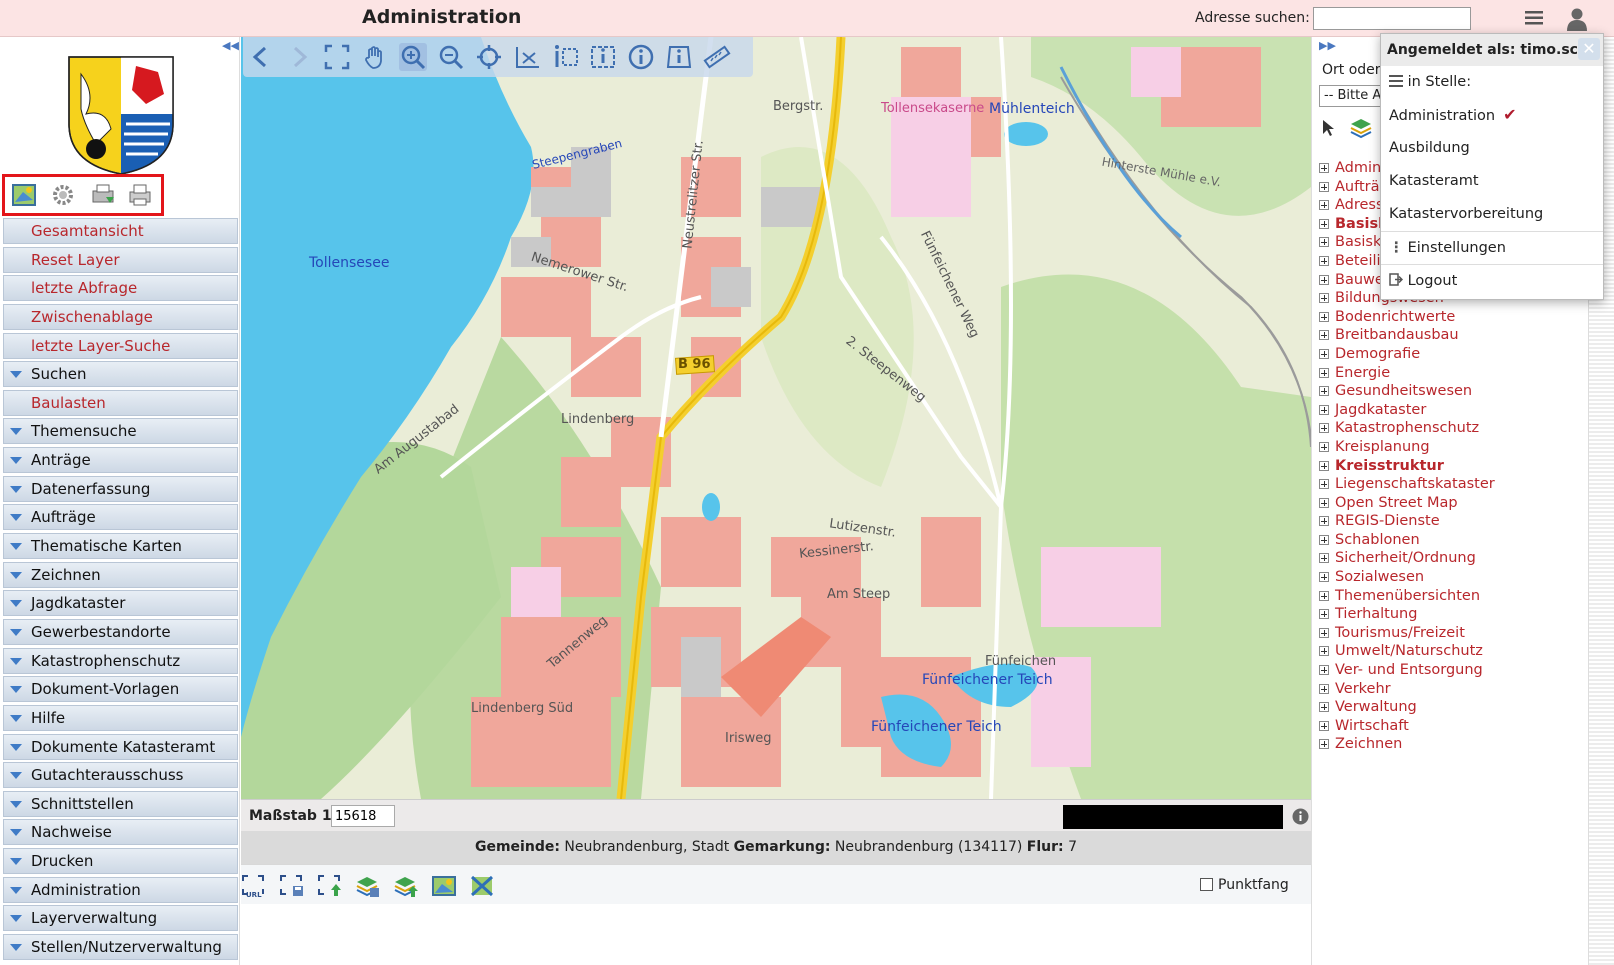  Describe the element at coordinates (299, 57) in the screenshot. I see `forward-arrow-icon` at that location.